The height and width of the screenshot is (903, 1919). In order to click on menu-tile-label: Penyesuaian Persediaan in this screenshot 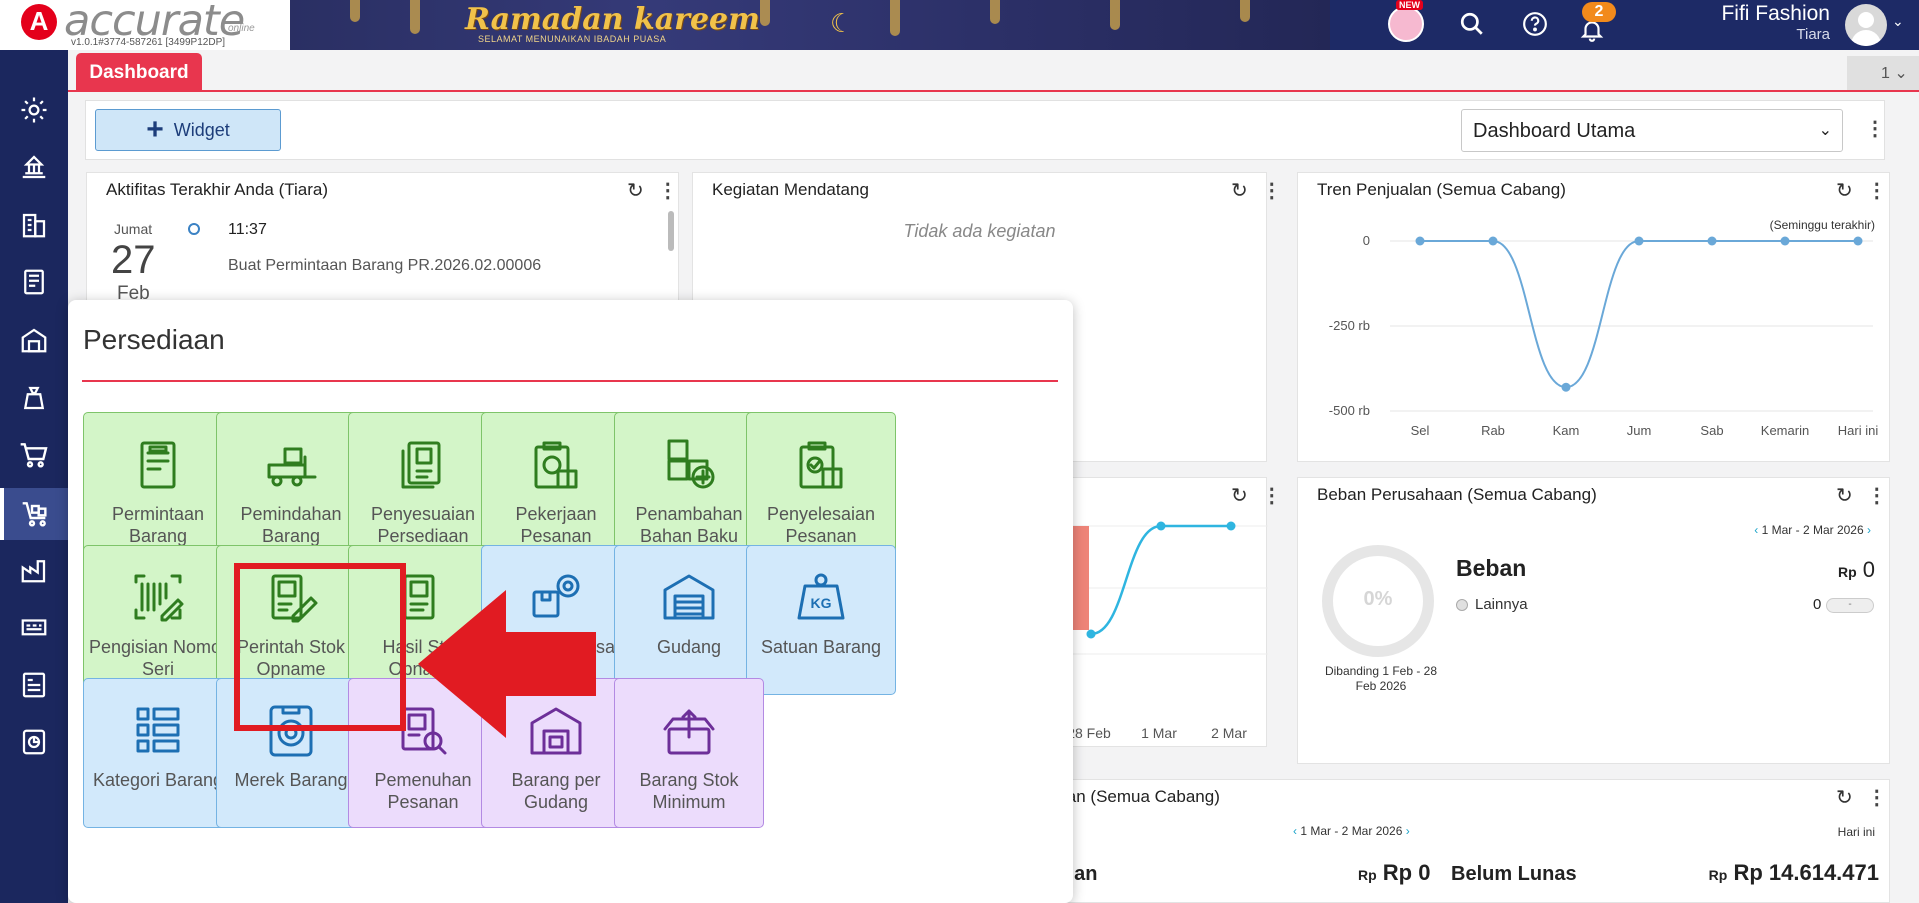, I will do `click(423, 525)`.